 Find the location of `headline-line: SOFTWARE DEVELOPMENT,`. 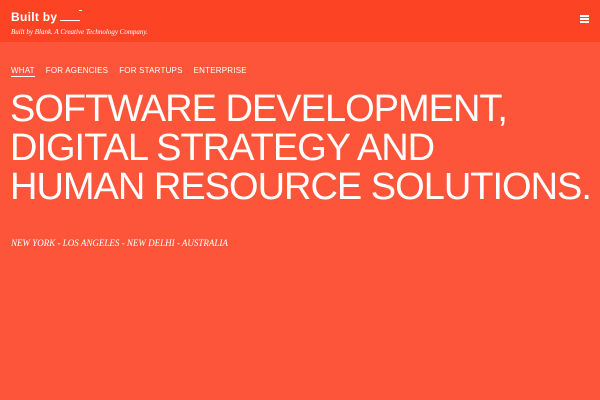

headline-line: SOFTWARE DEVELOPMENT, is located at coordinates (259, 109).